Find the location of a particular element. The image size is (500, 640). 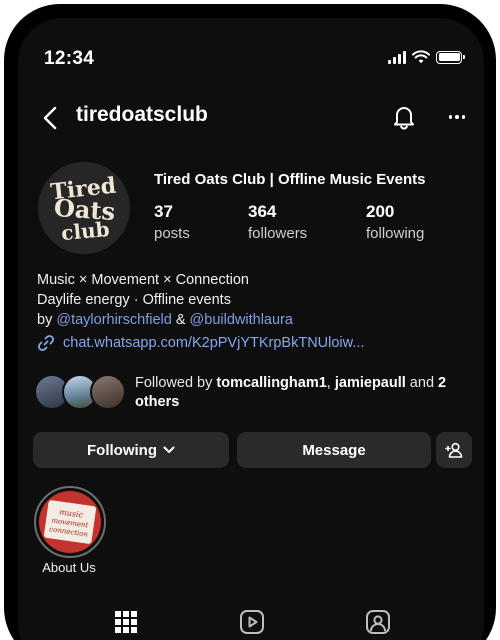

more-options-button is located at coordinates (457, 117).